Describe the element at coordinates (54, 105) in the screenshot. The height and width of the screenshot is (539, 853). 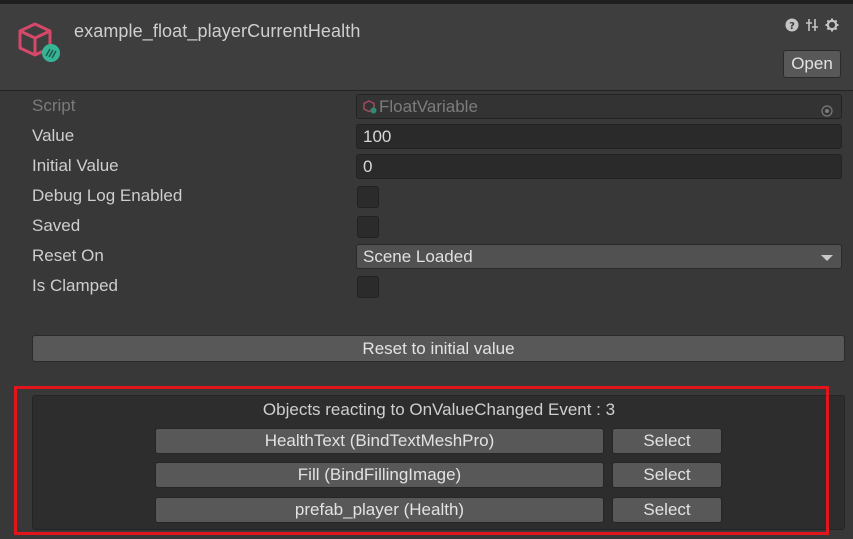
I see `script-label: Script` at that location.